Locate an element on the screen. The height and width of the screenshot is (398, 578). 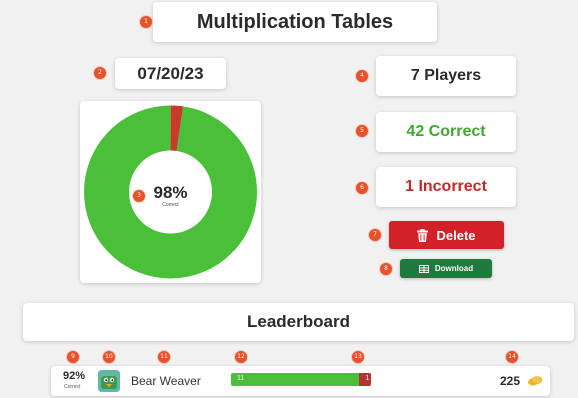
annotation-marker: 12 is located at coordinates (241, 357).